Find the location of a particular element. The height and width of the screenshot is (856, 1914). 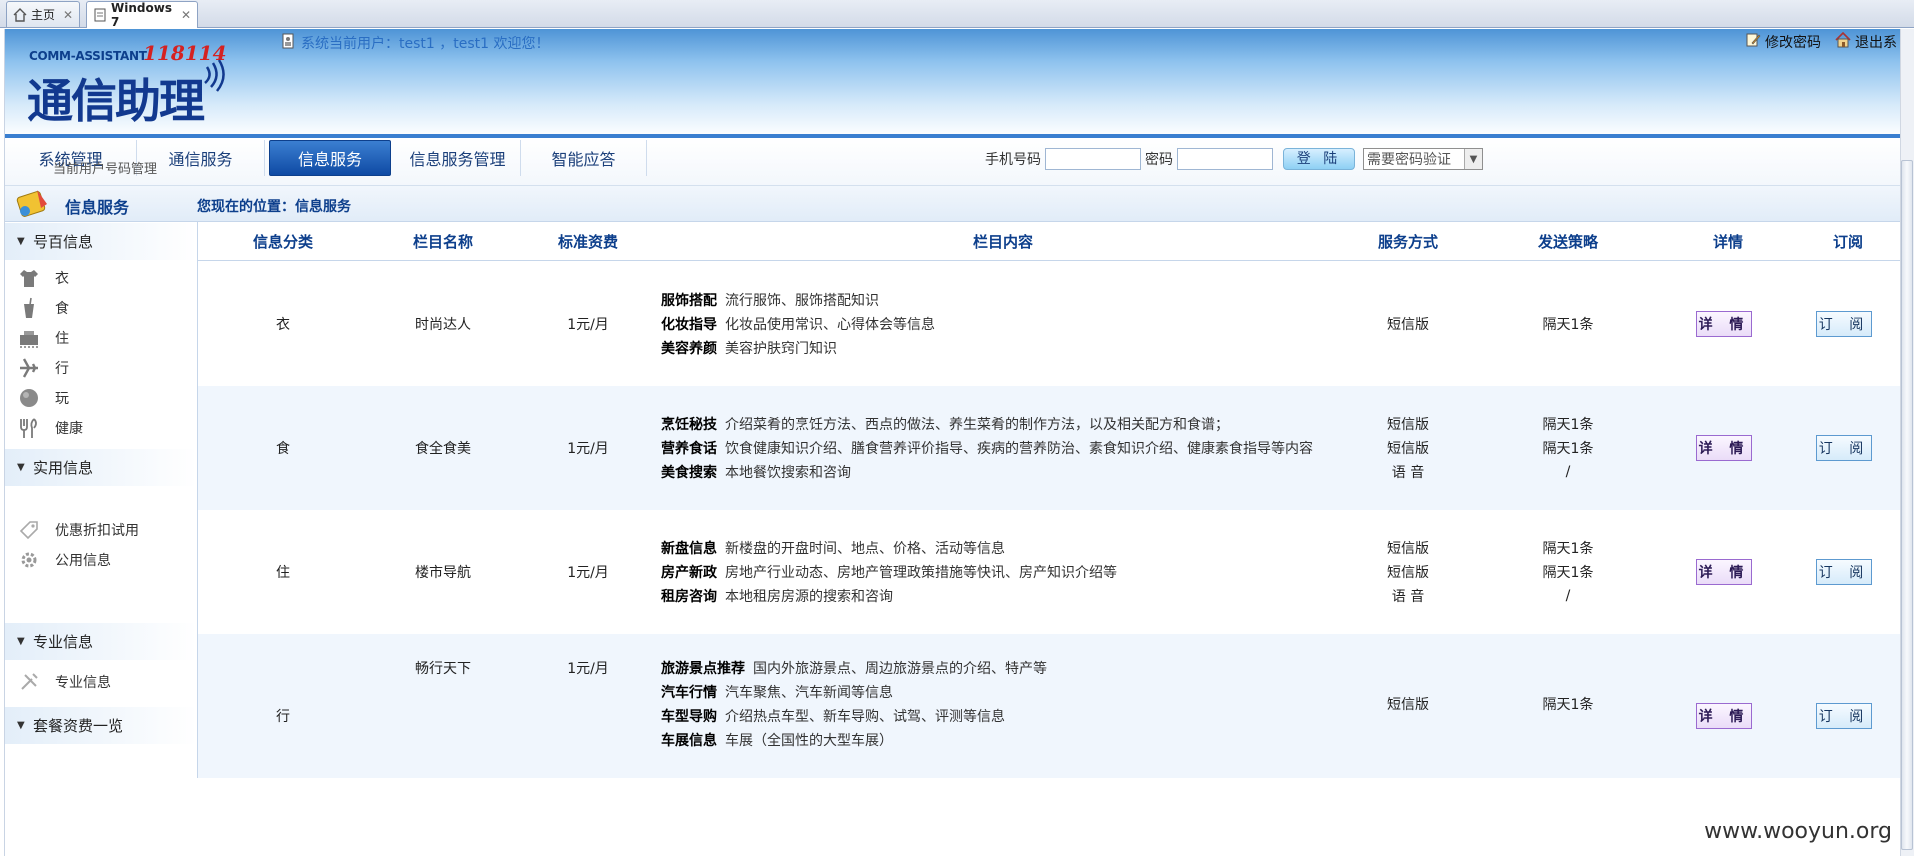

current-location: 您现在的位置：信息服务 is located at coordinates (274, 207).